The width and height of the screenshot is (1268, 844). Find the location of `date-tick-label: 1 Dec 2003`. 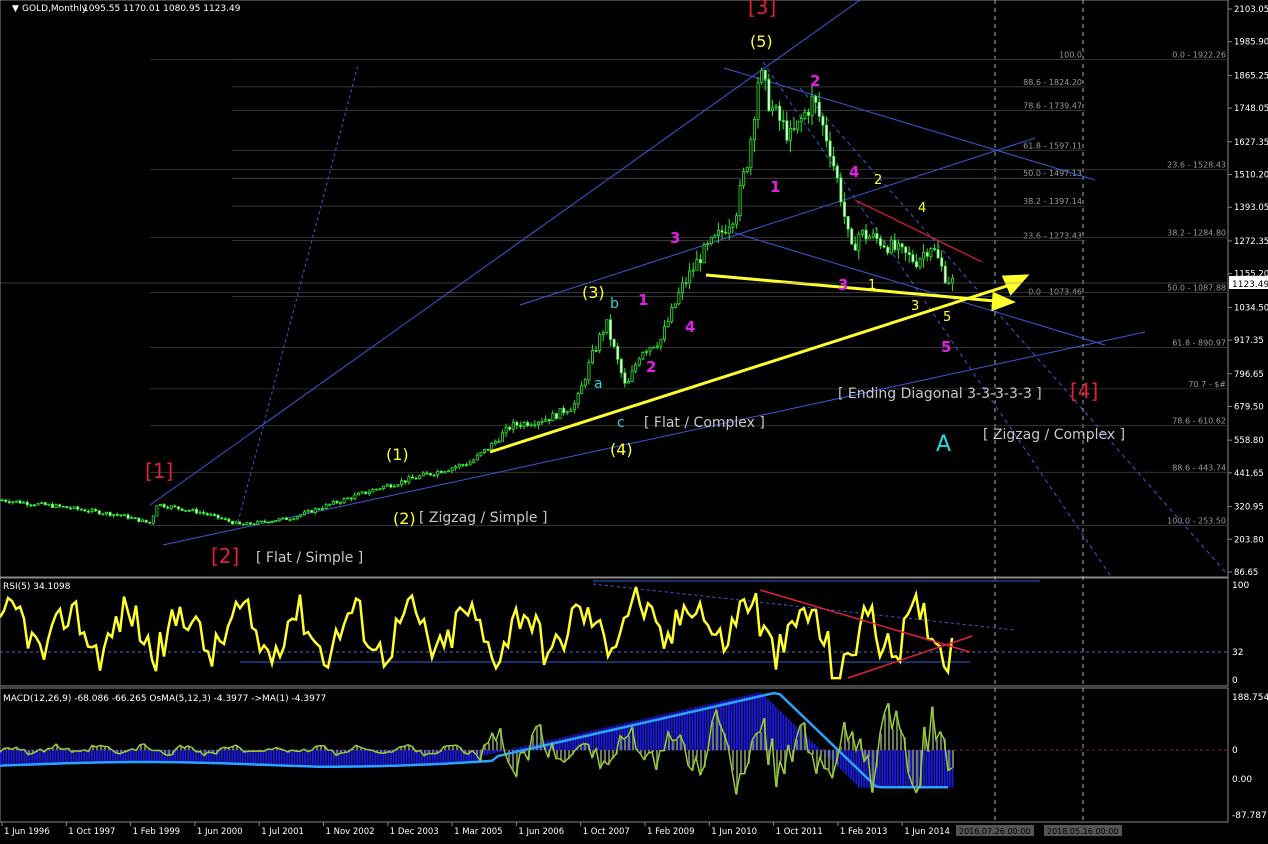

date-tick-label: 1 Dec 2003 is located at coordinates (414, 832).